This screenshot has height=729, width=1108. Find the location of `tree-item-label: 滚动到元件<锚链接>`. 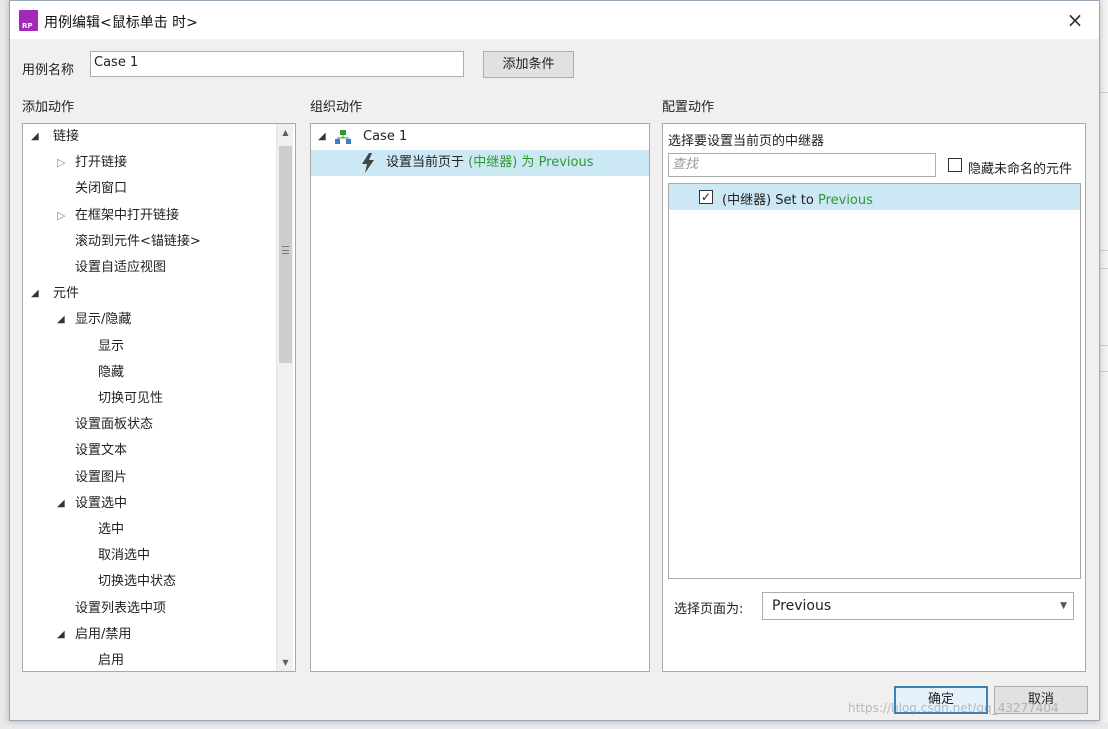

tree-item-label: 滚动到元件<锚链接> is located at coordinates (138, 241).